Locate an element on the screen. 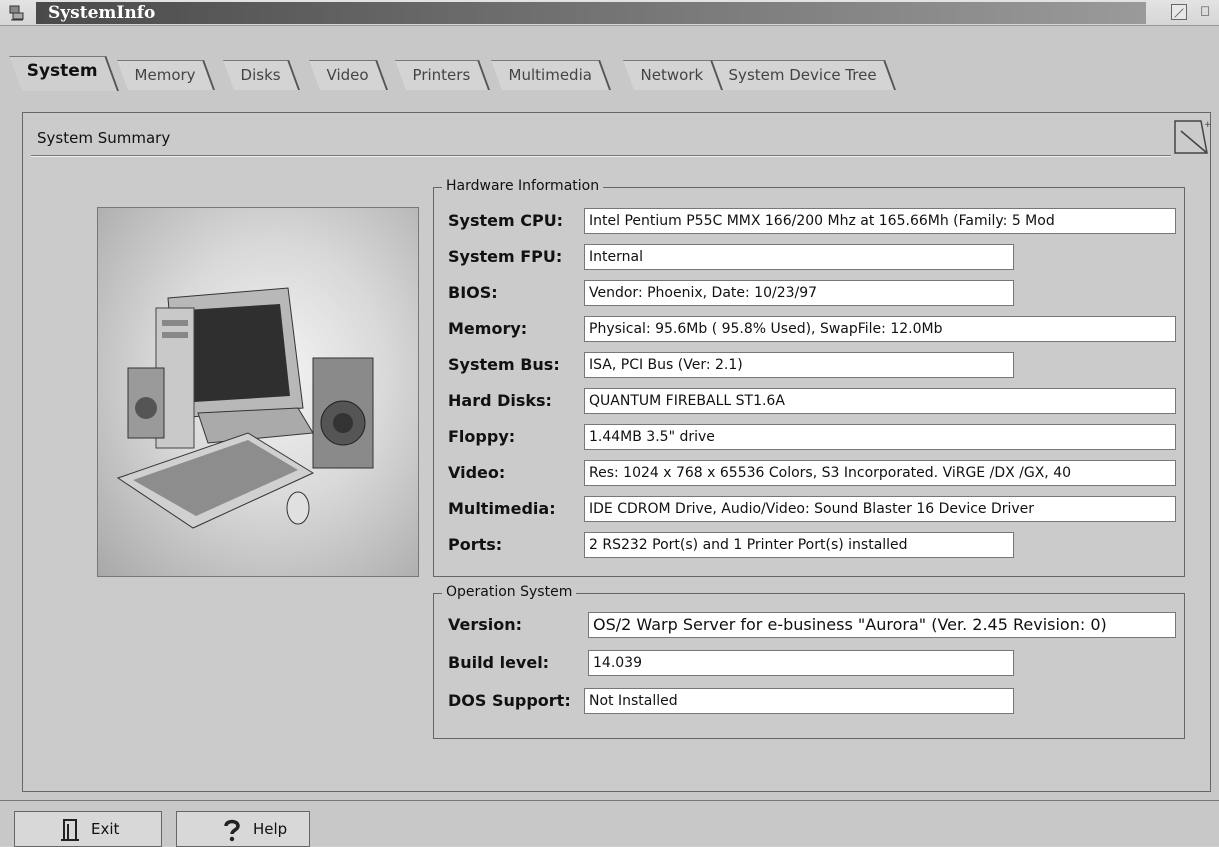 This screenshot has height=847, width=1219. notepad-corner-icon: + is located at coordinates (1191, 137).